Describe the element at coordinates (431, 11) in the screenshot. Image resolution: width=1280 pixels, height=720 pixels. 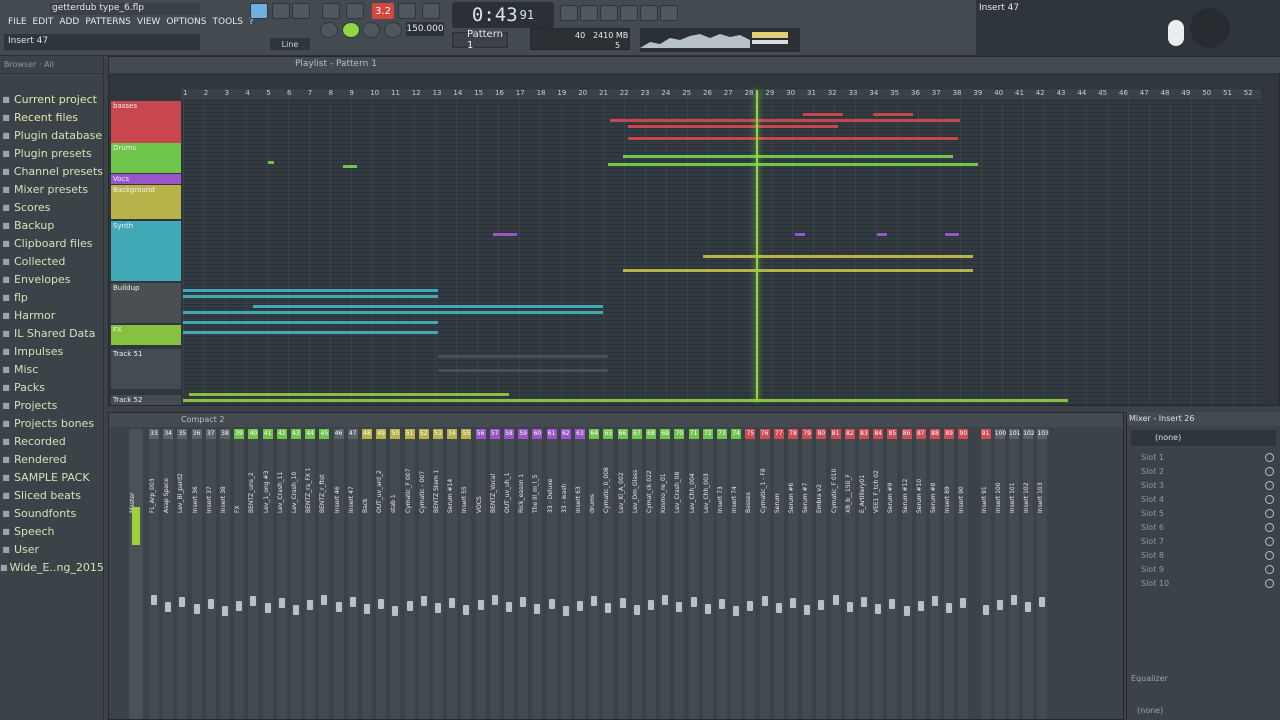
I see `blend-icon` at that location.